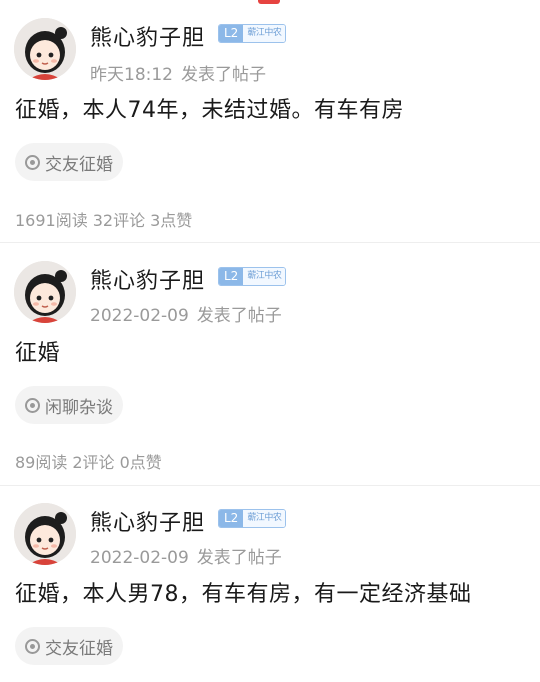  What do you see at coordinates (243, 592) in the screenshot?
I see `post-content: 征婚，本人男78，有车有房，有一定经济基础` at bounding box center [243, 592].